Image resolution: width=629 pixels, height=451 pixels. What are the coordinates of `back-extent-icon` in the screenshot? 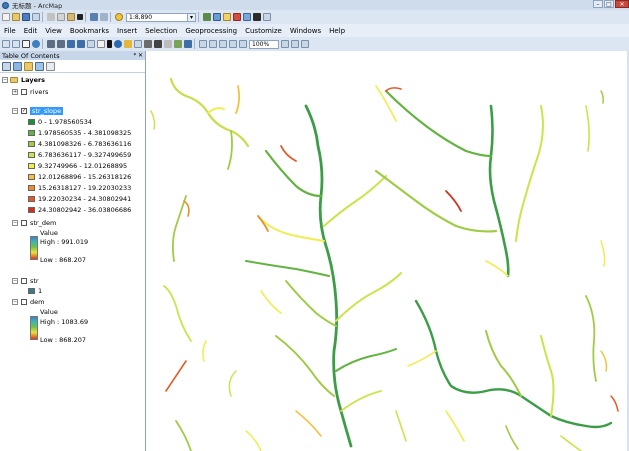 It's located at (71, 44).